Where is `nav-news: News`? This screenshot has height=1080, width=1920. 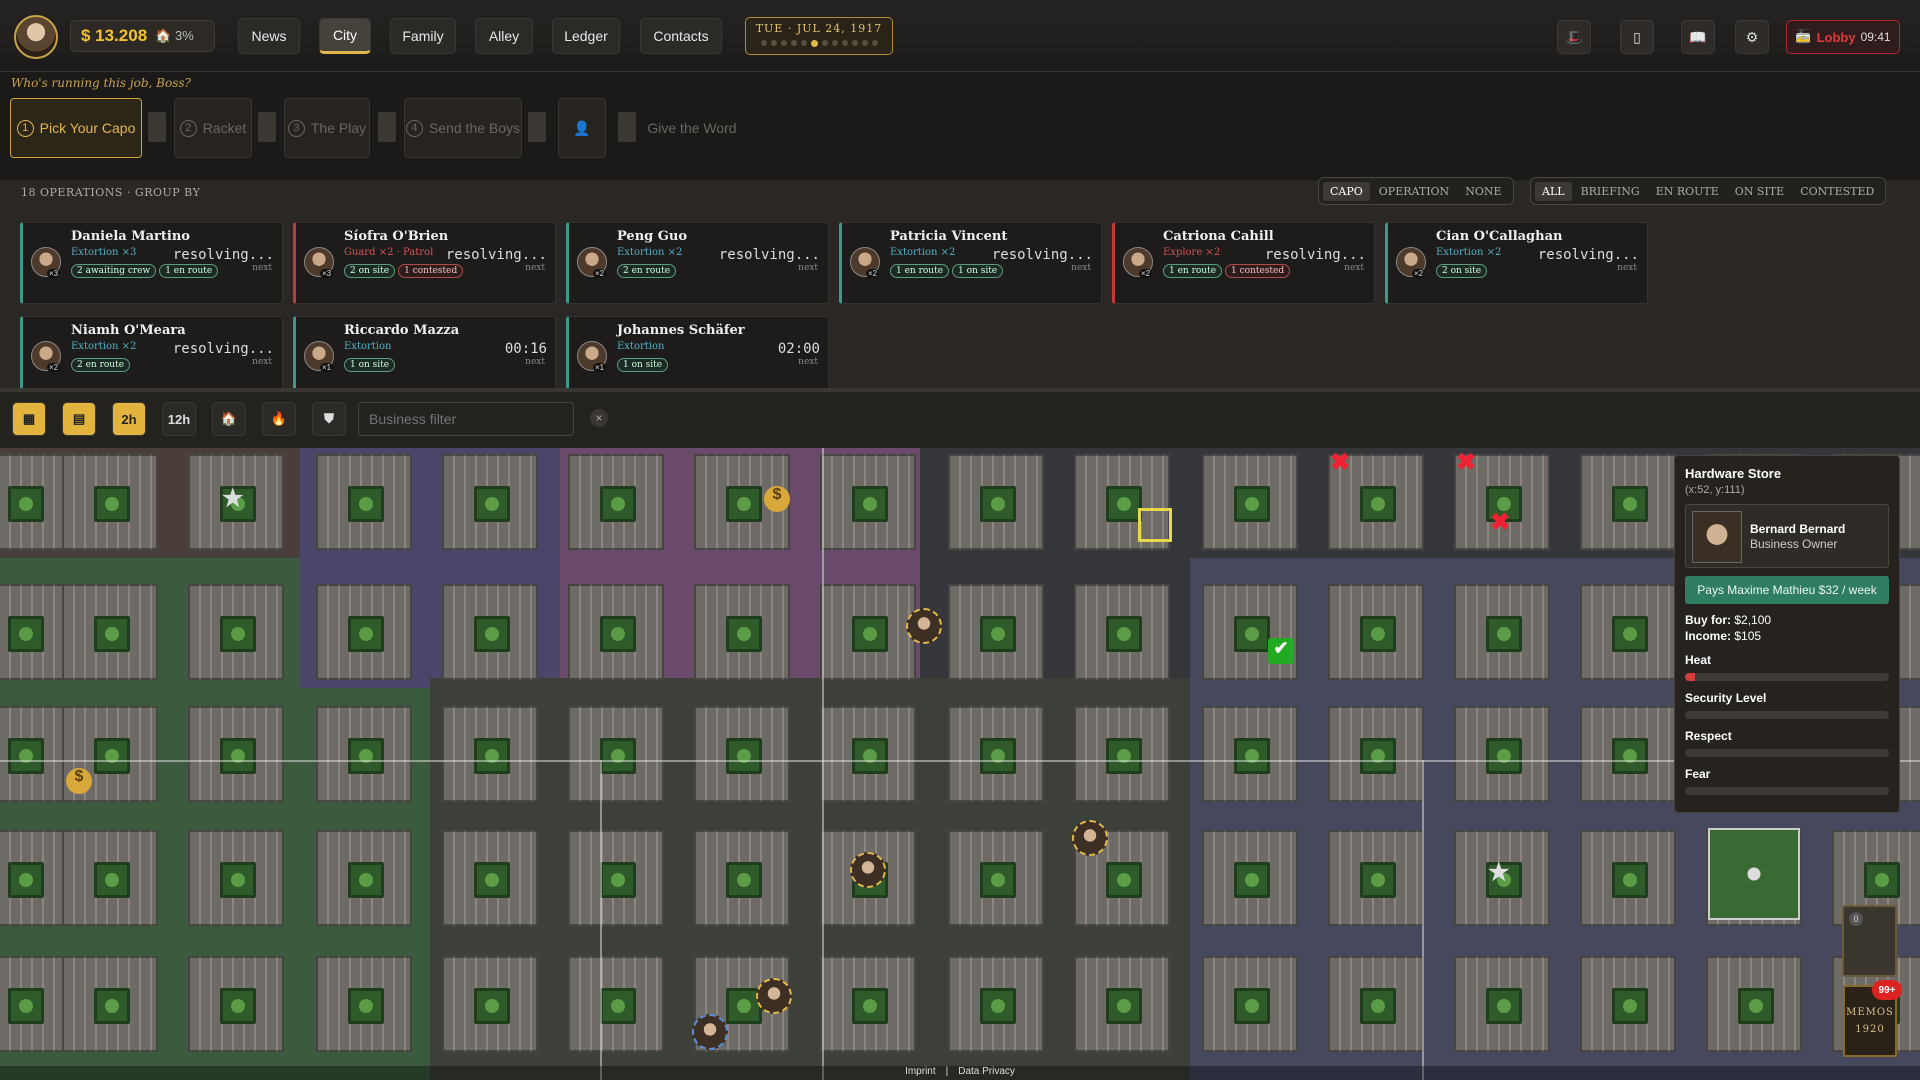
nav-news: News is located at coordinates (269, 36).